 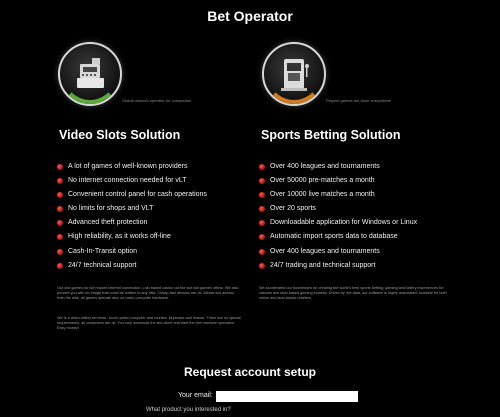 What do you see at coordinates (195, 395) in the screenshot?
I see `email-label: Your email:` at bounding box center [195, 395].